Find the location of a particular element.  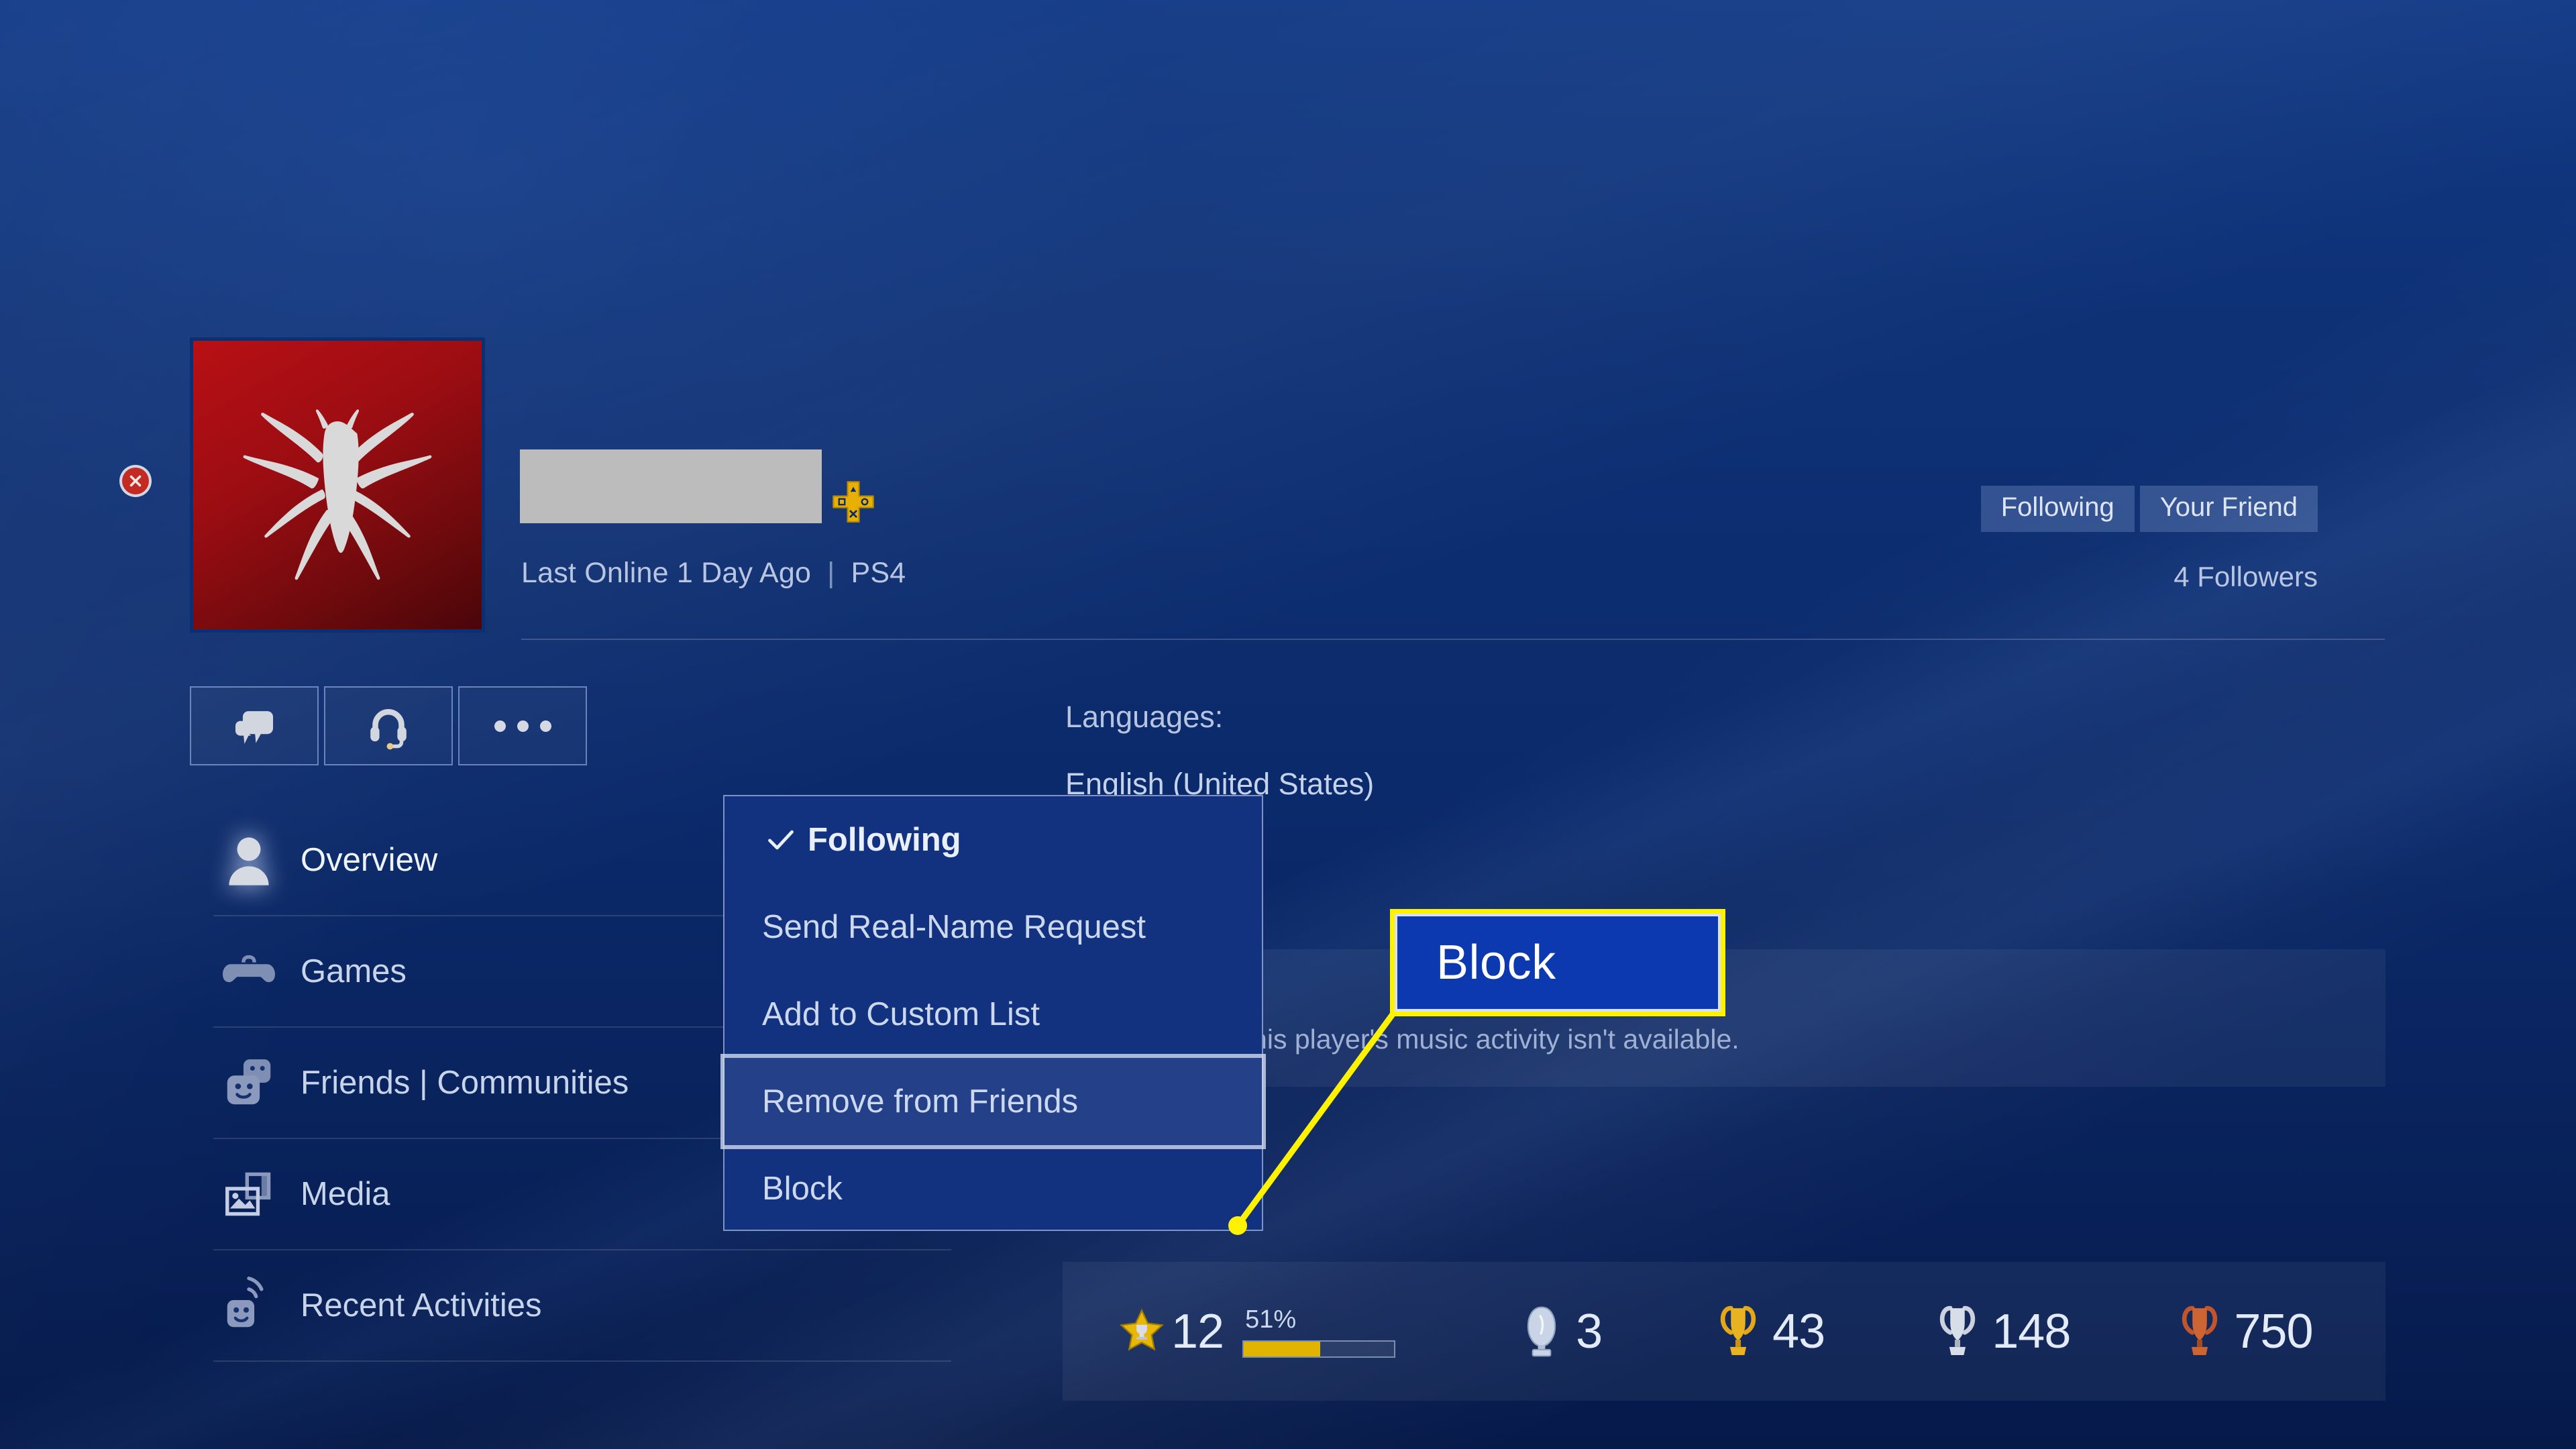

spiderman-logo-icon is located at coordinates (337, 494).